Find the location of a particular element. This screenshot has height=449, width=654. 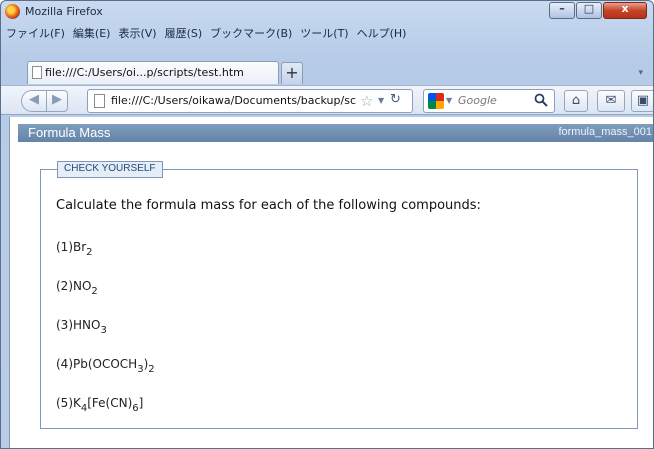

extension-button: ▣ is located at coordinates (642, 101).